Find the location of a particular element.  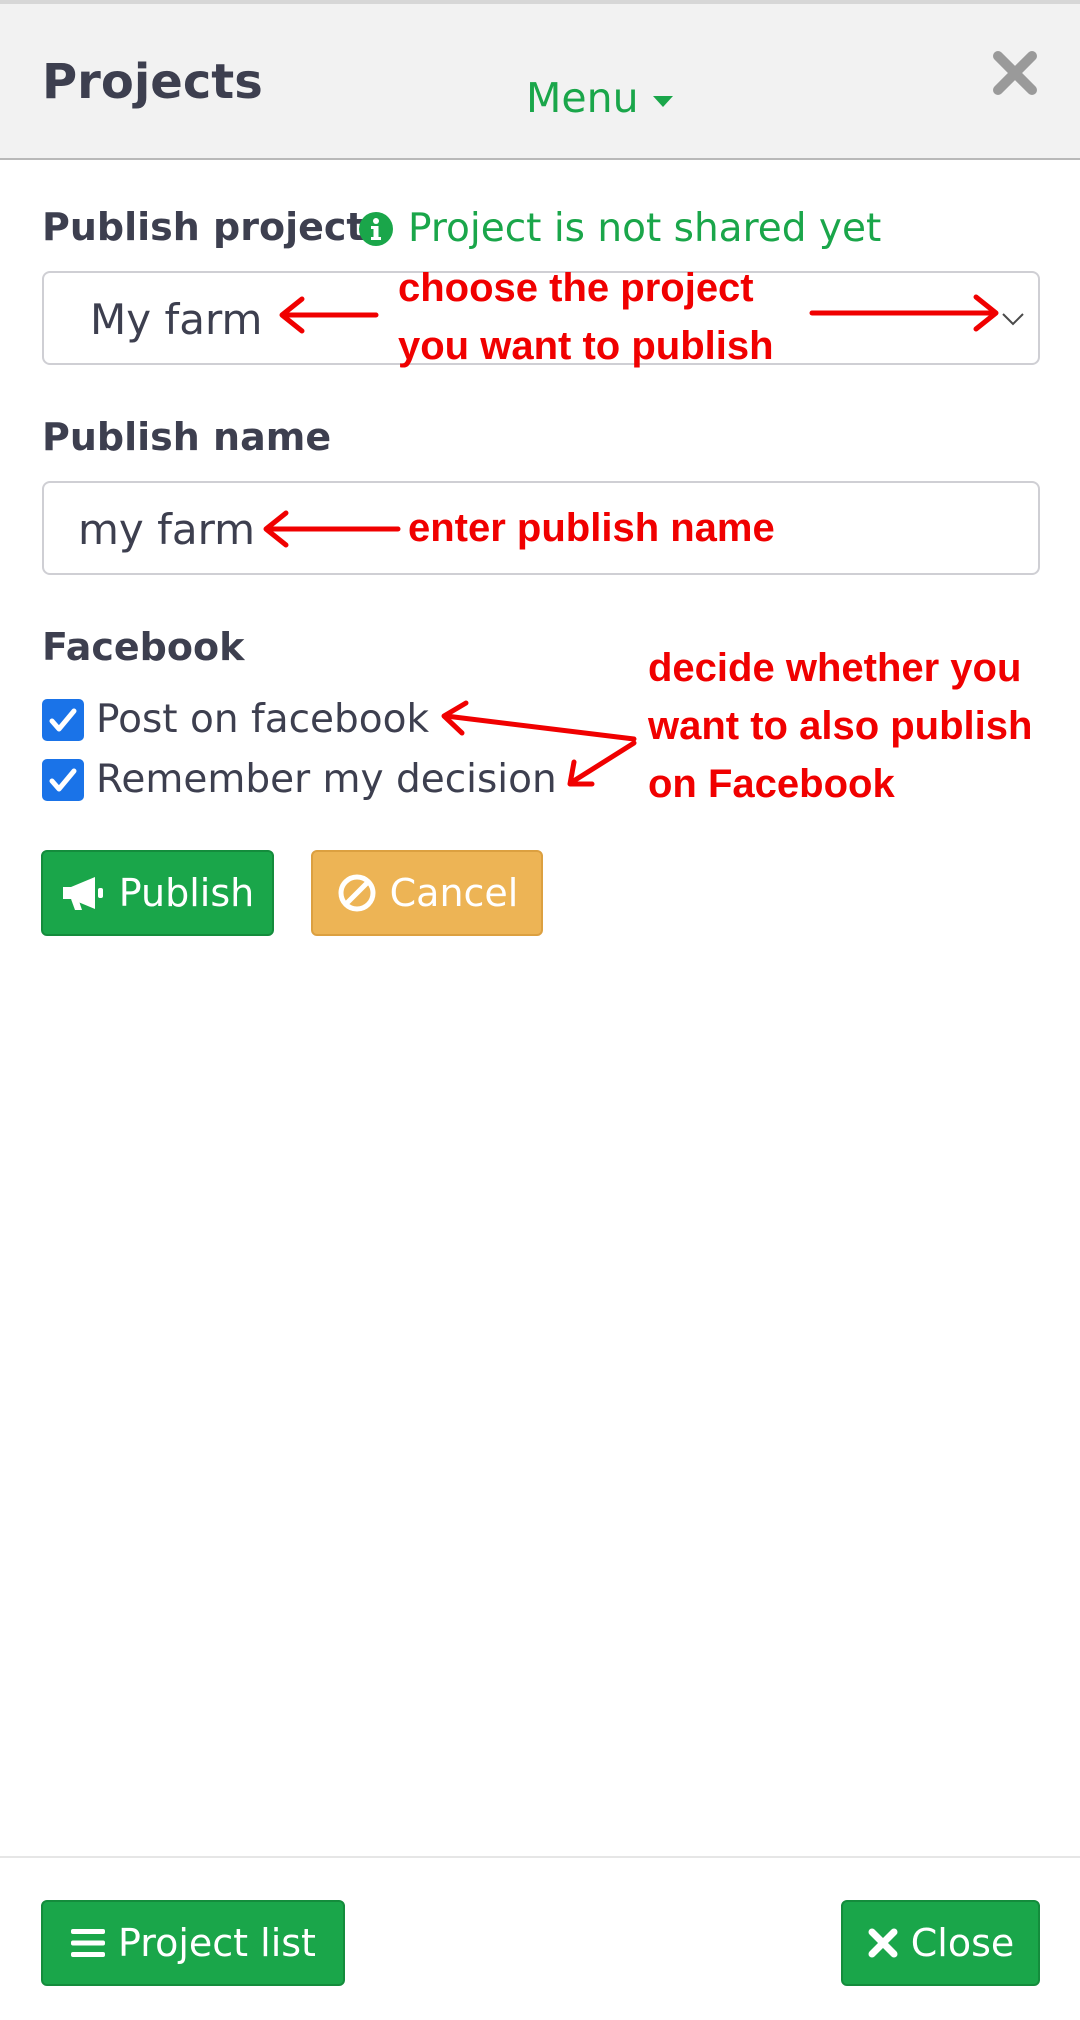

project-select-value: My farm is located at coordinates (176, 319).